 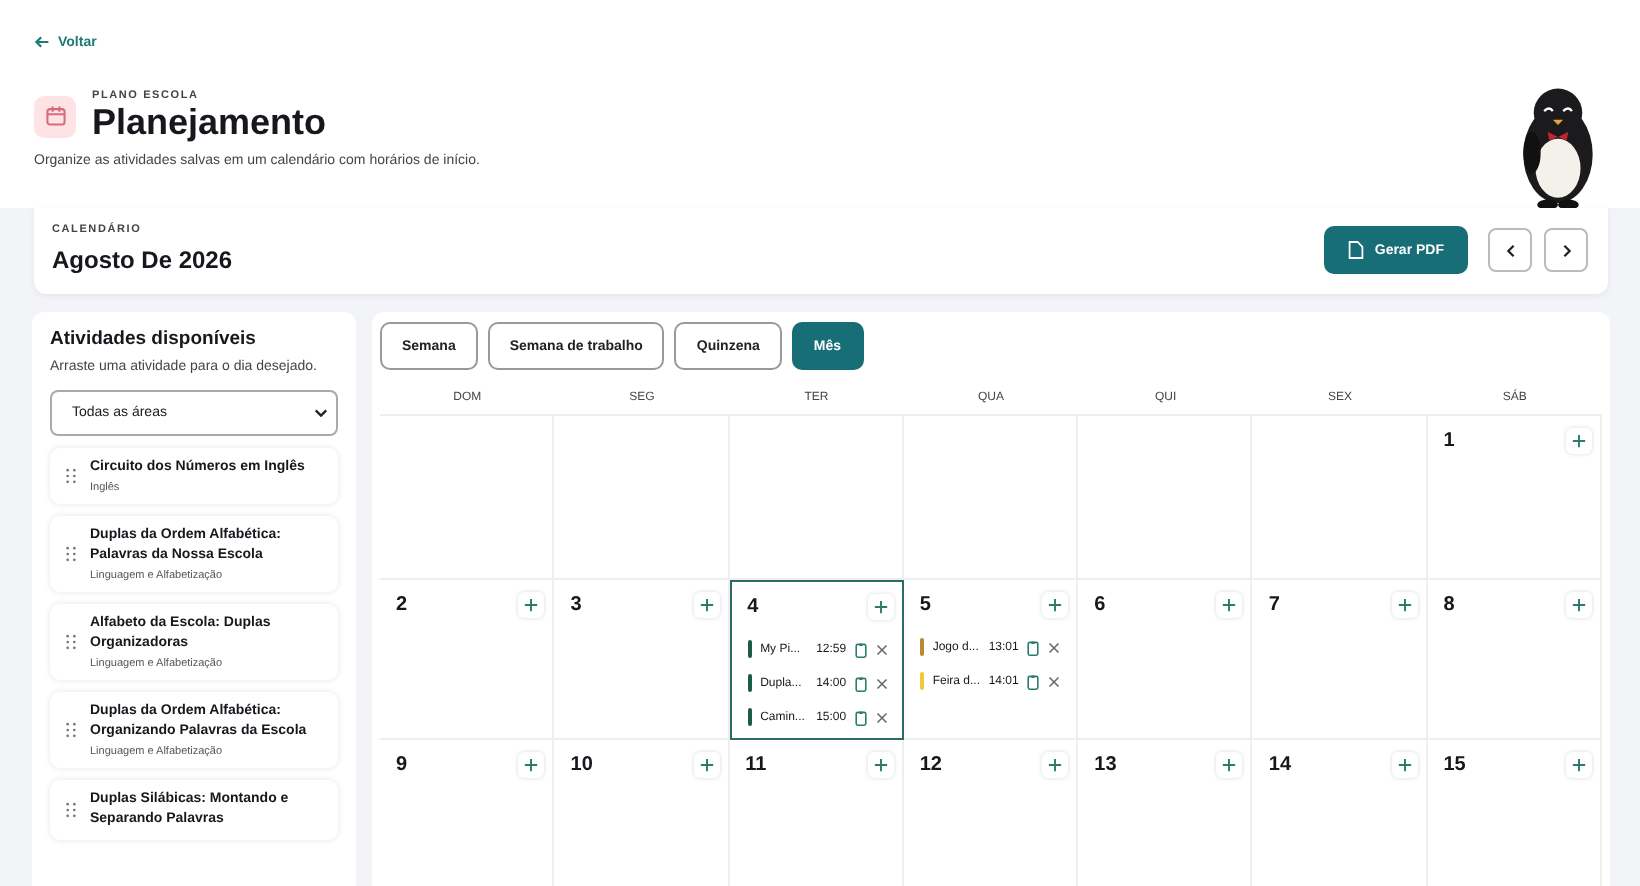 What do you see at coordinates (402, 605) in the screenshot?
I see `day-number: 2` at bounding box center [402, 605].